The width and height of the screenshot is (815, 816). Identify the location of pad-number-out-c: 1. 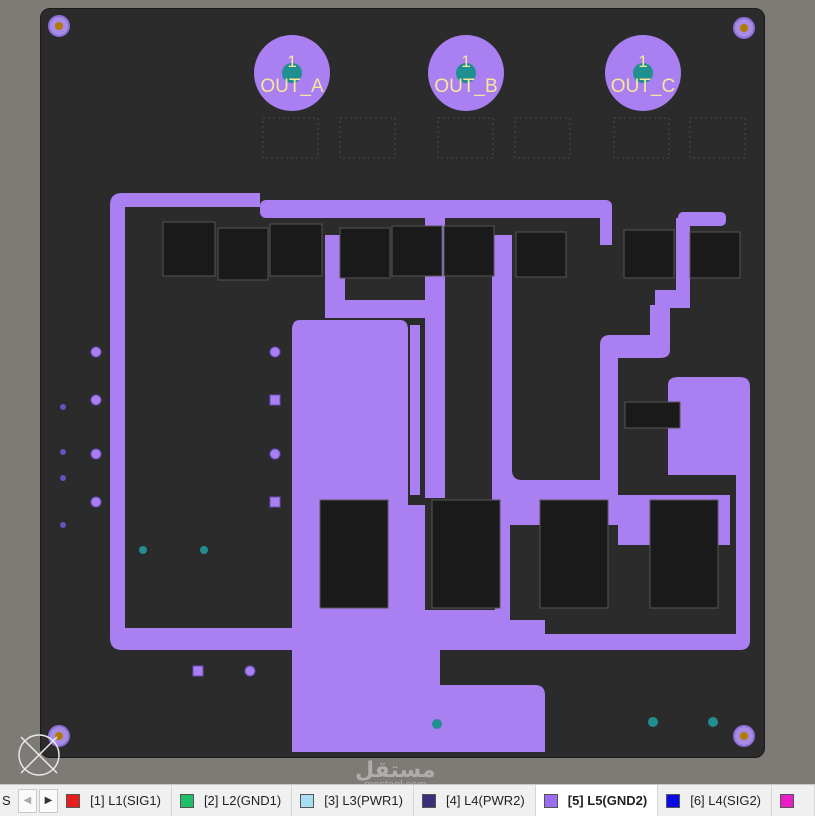
(643, 61).